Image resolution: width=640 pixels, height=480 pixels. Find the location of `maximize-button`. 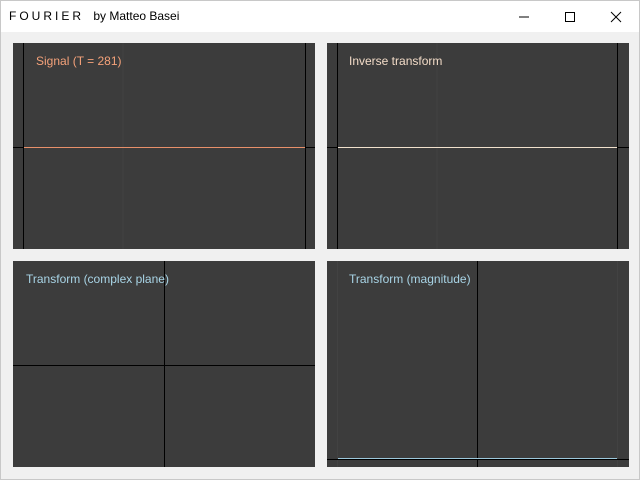

maximize-button is located at coordinates (570, 16).